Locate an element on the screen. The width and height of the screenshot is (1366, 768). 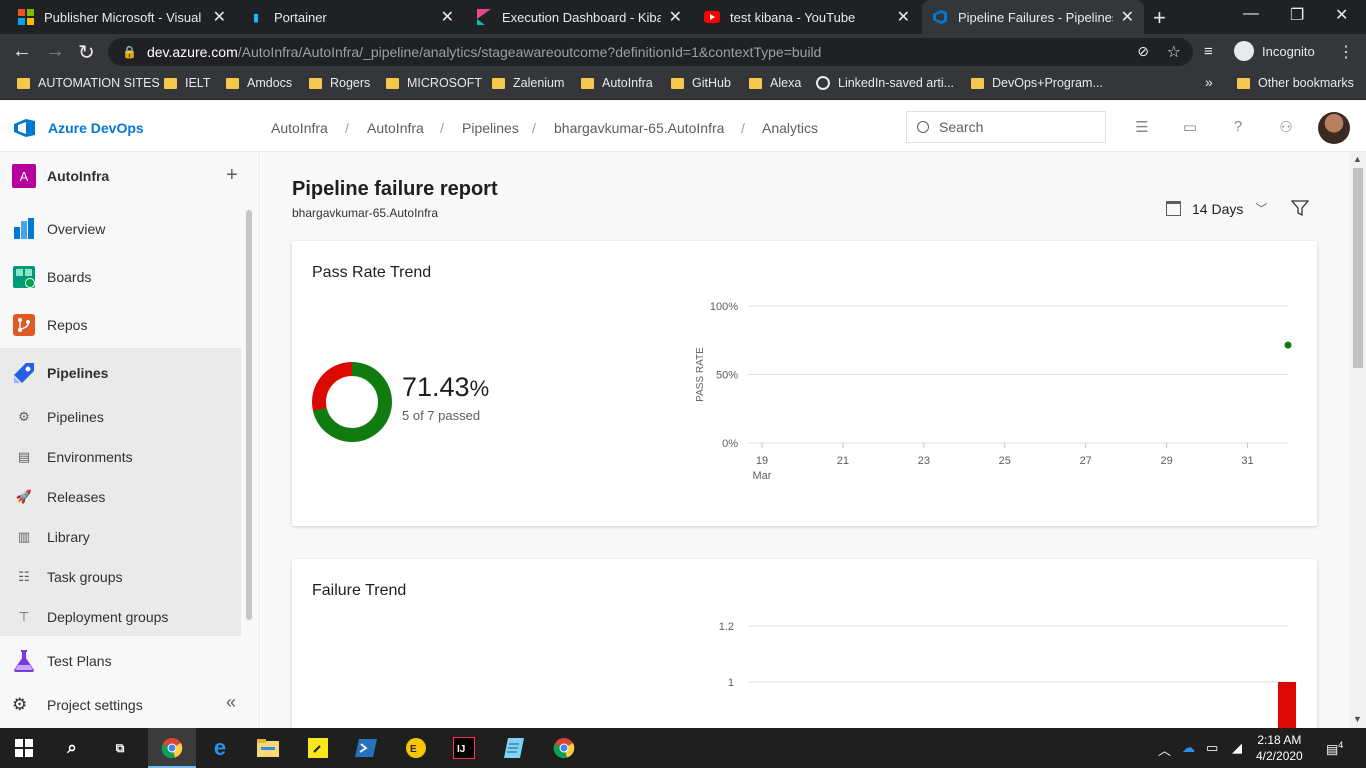
sidebar-subitem-library: ▥ Library is located at coordinates (120, 537).